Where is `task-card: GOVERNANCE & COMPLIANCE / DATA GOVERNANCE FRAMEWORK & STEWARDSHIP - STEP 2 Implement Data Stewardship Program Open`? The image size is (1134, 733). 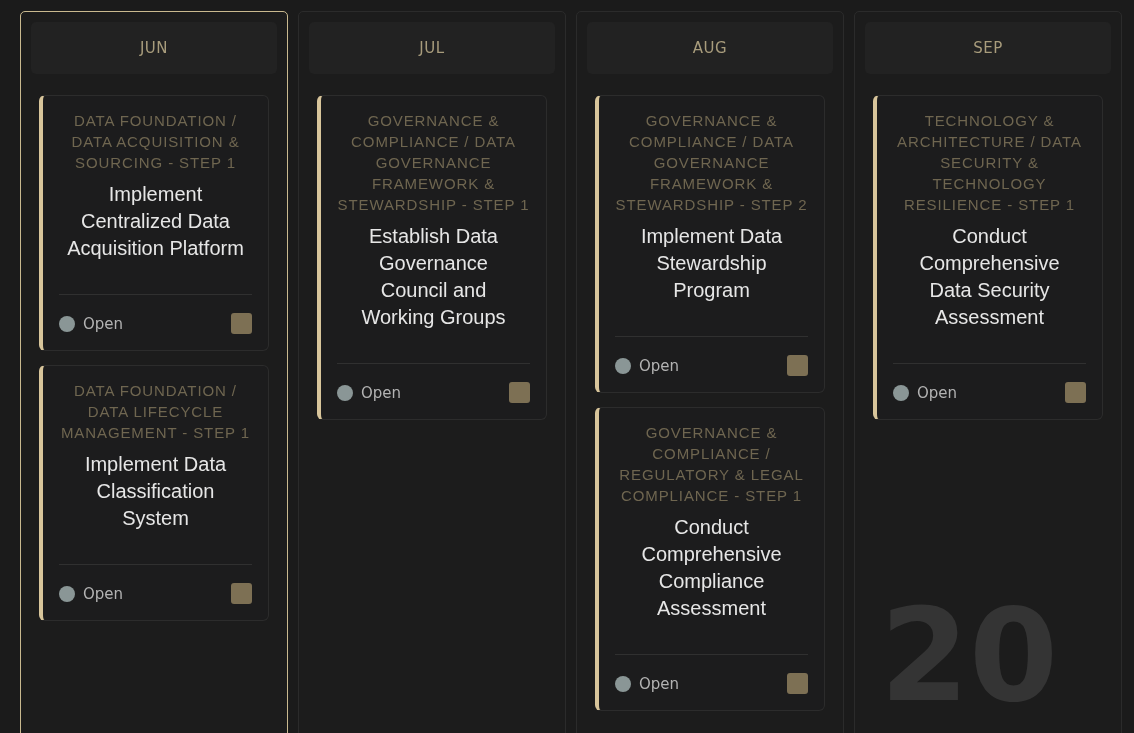 task-card: GOVERNANCE & COMPLIANCE / DATA GOVERNANCE FRAMEWORK & STEWARDSHIP - STEP 2 Implement Data Stewardship Program Open is located at coordinates (710, 244).